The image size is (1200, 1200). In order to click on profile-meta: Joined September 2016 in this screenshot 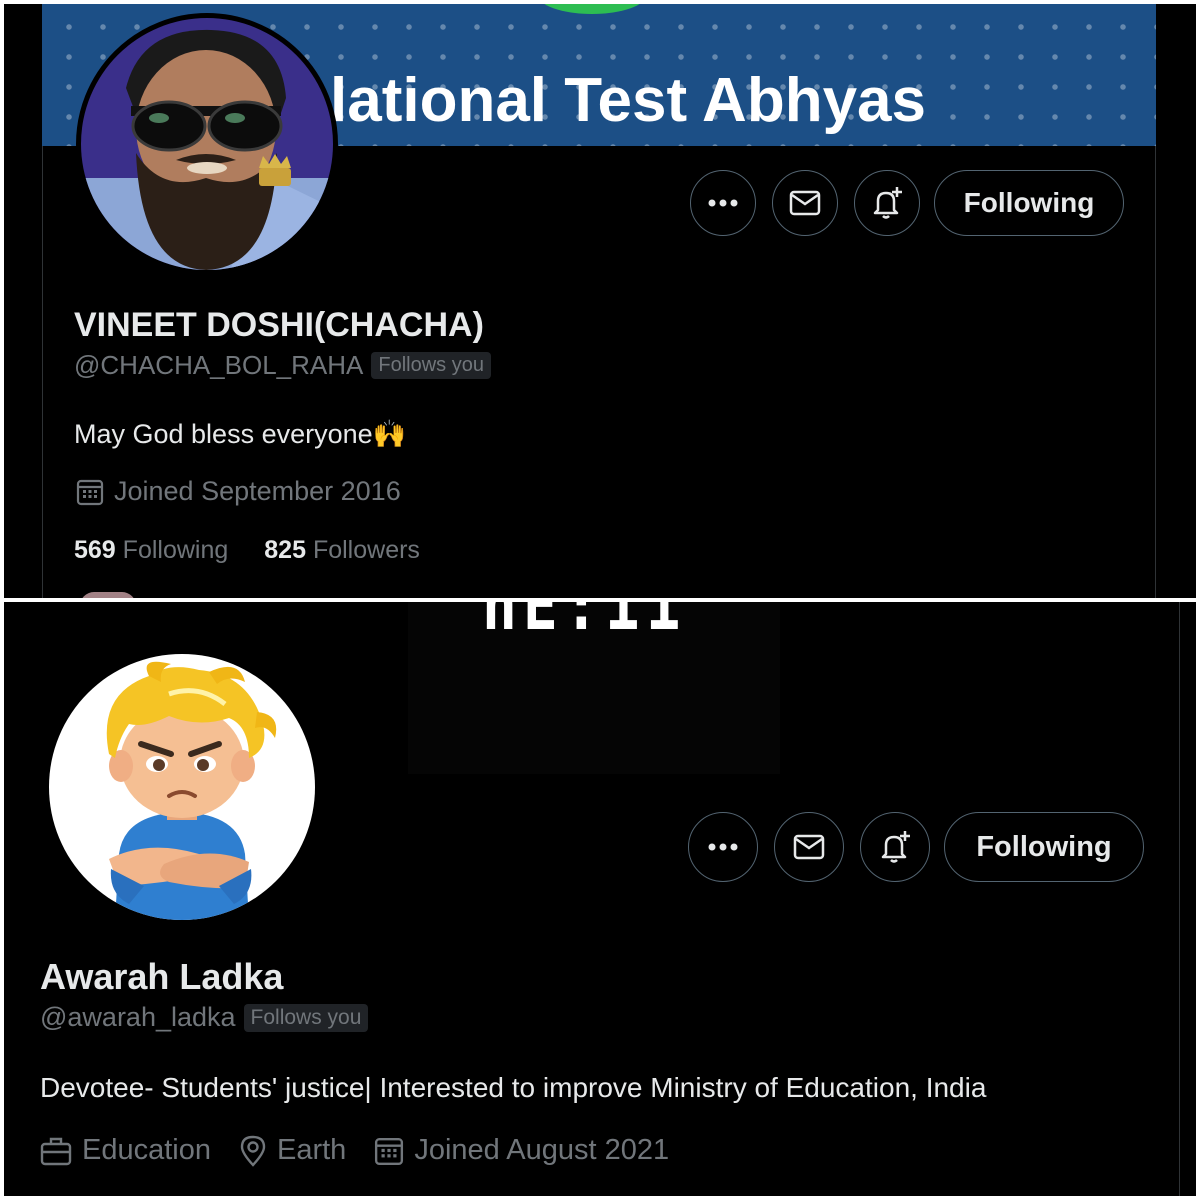, I will do `click(252, 491)`.